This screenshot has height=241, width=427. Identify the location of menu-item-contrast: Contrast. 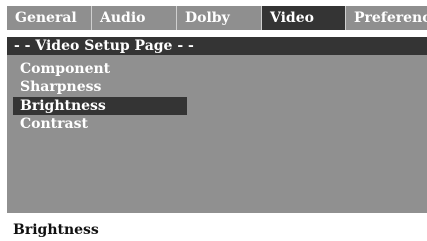
(100, 124).